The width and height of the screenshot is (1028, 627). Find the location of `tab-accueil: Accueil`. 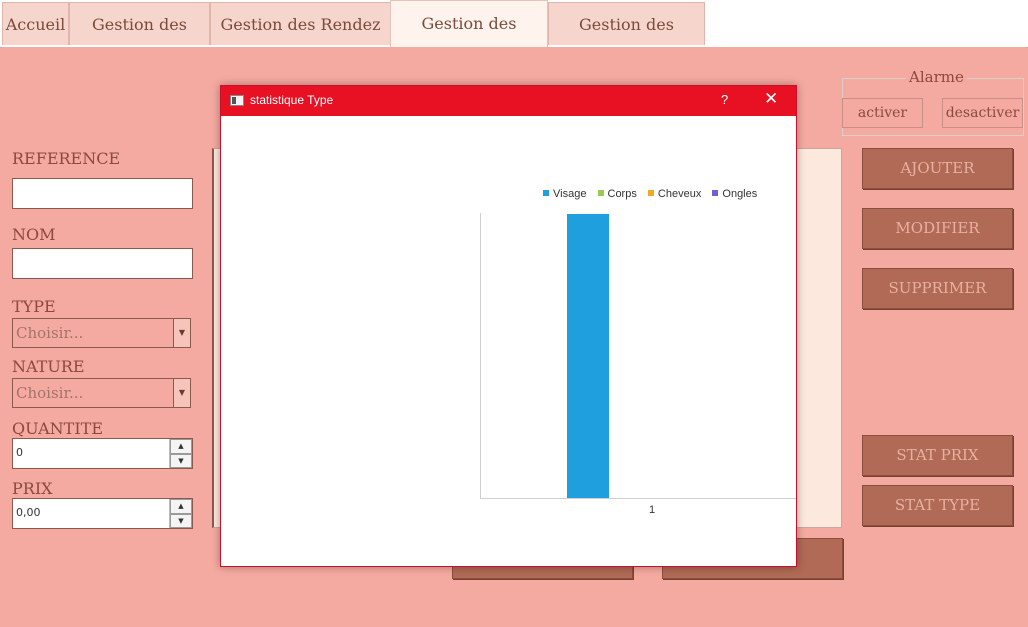

tab-accueil: Accueil is located at coordinates (35, 23).